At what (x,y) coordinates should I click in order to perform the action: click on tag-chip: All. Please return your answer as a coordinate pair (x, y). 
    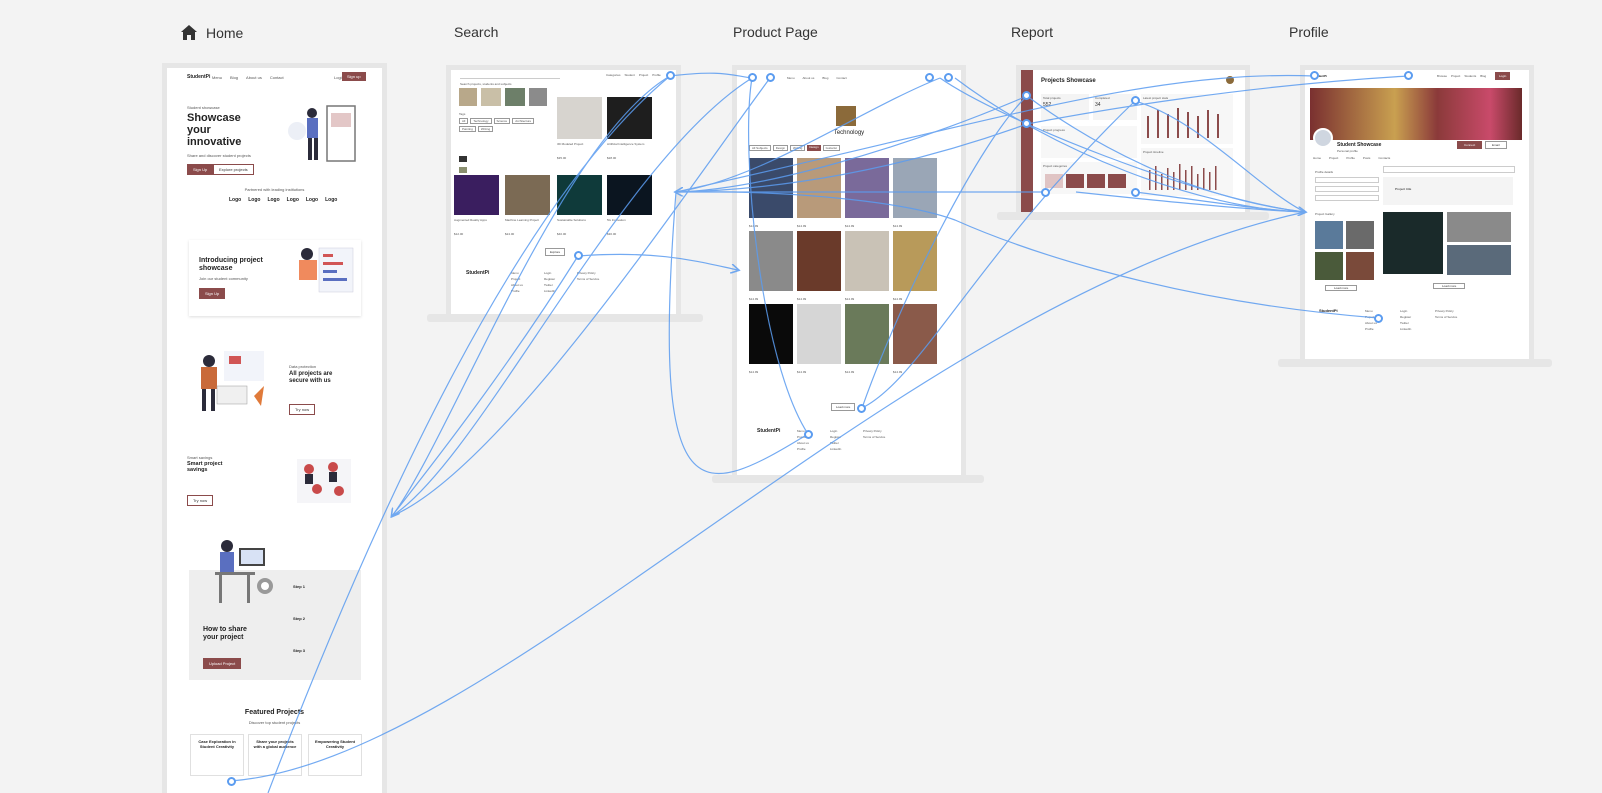
    Looking at the image, I should click on (464, 121).